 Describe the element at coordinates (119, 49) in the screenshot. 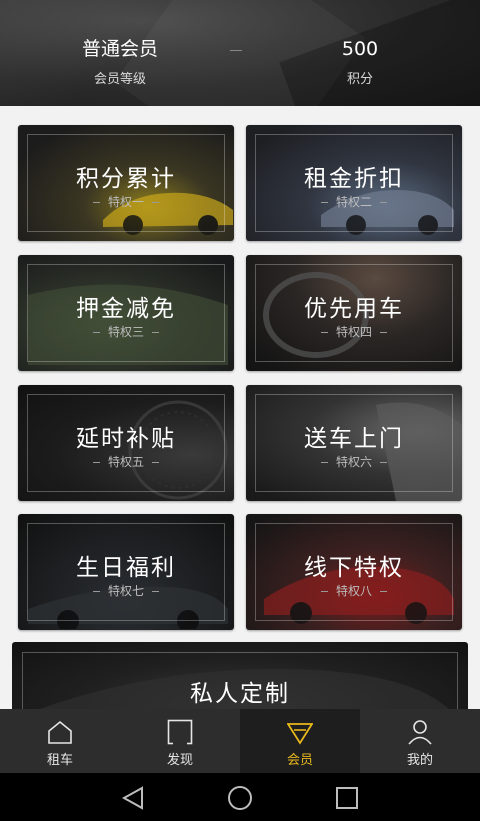

I see `member-level-value: 普通会员` at that location.